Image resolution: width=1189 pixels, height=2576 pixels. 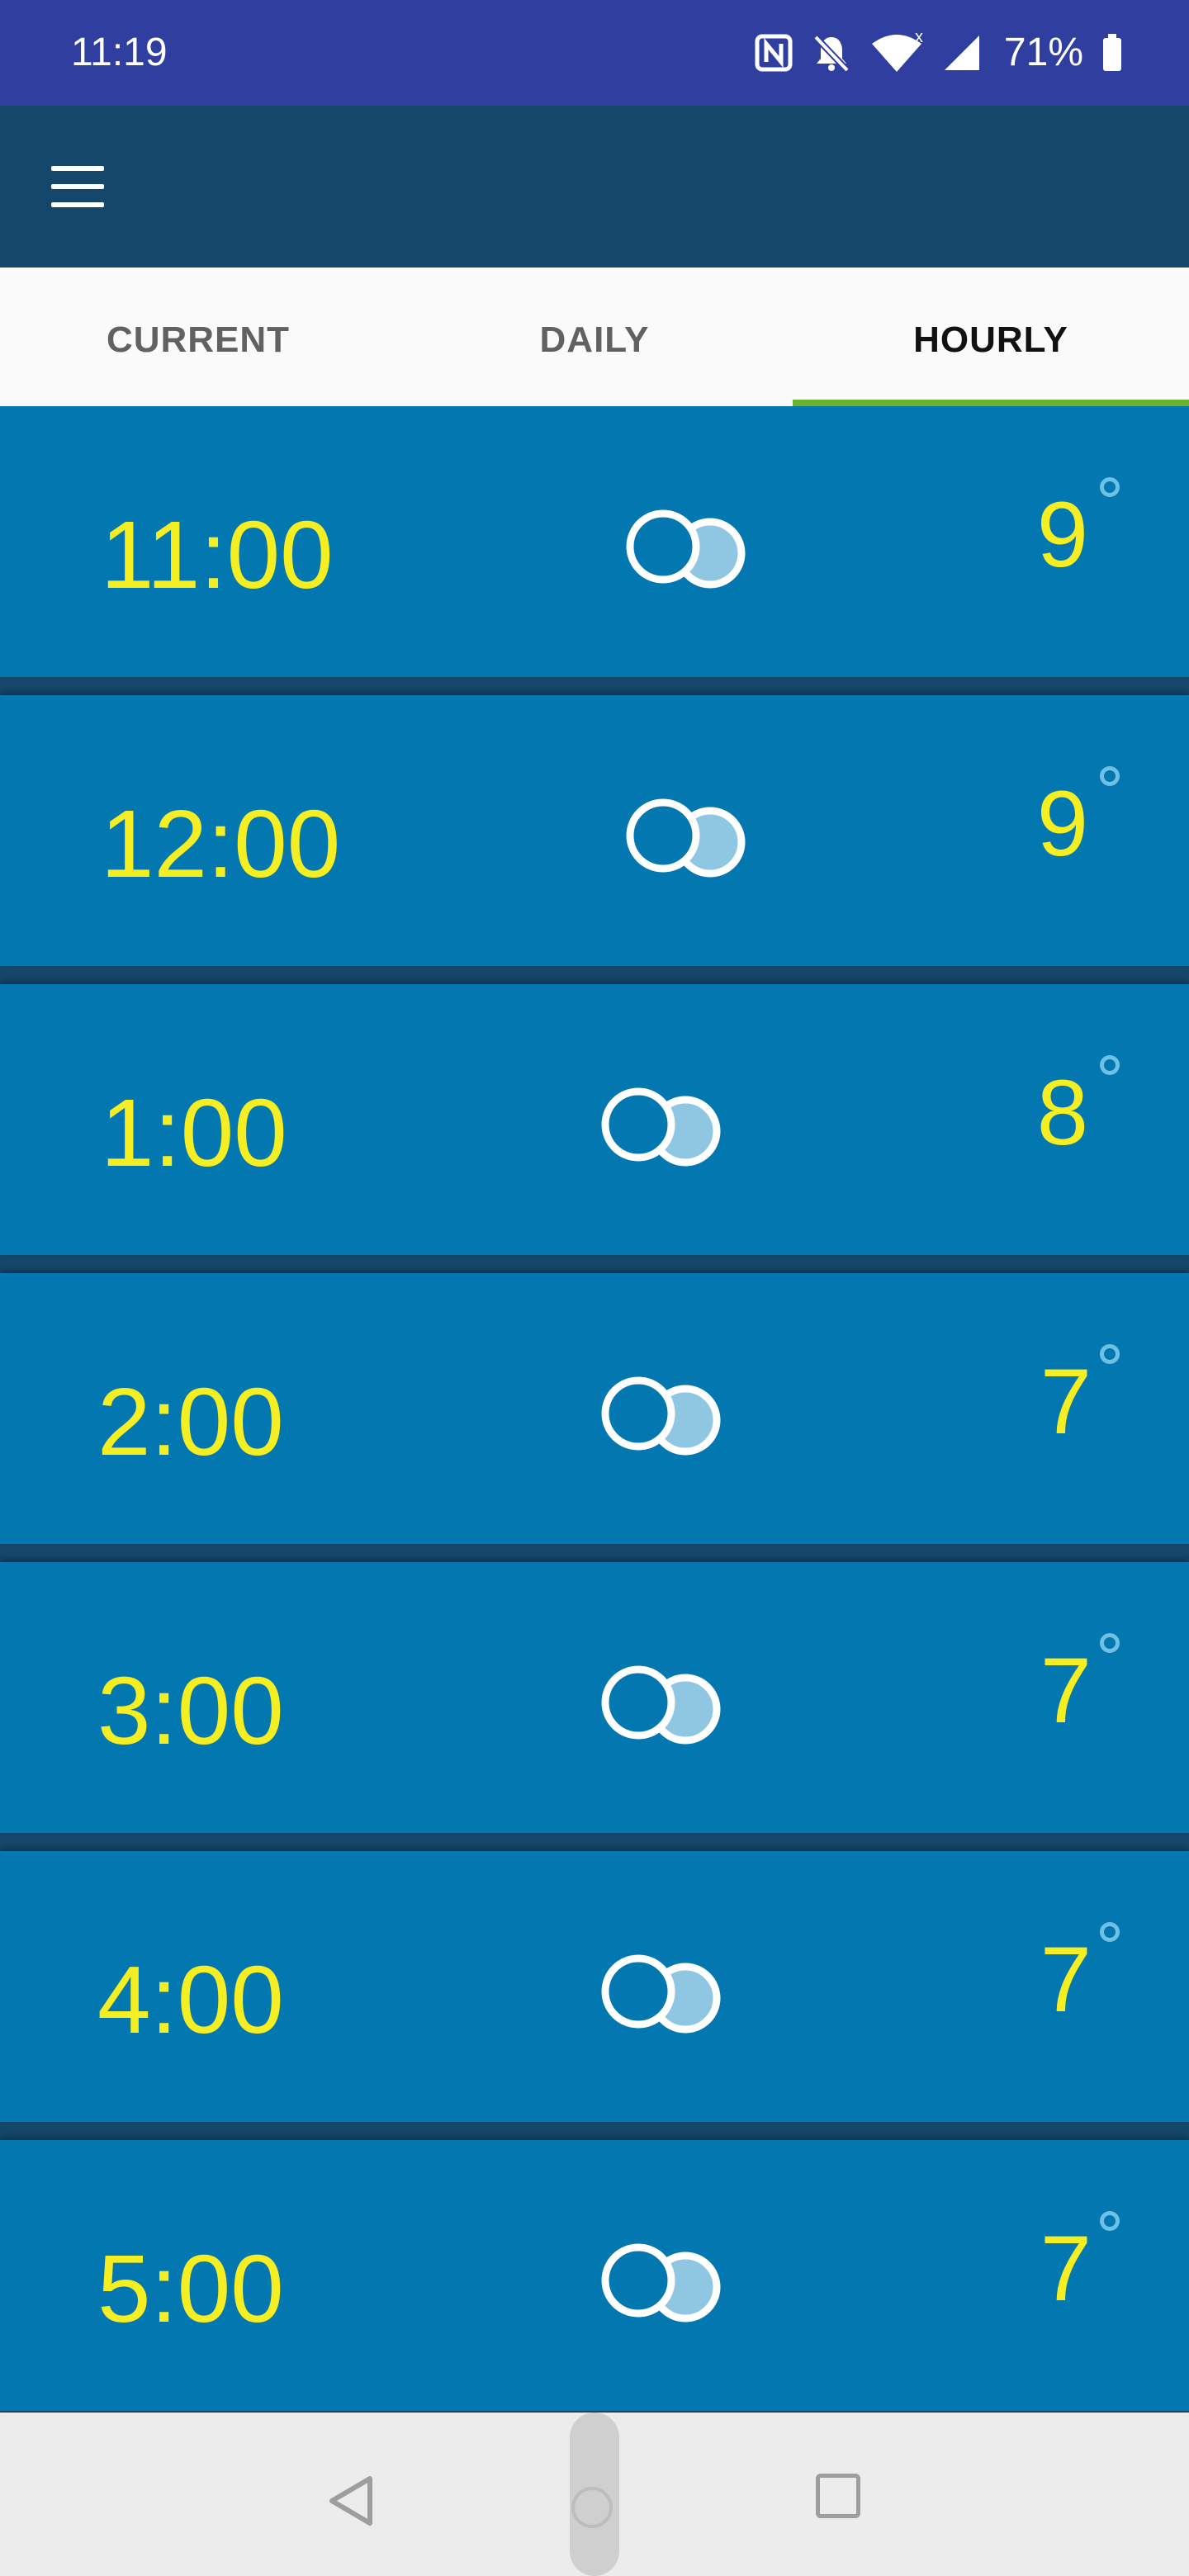 I want to click on hourly-row: 2:00 7, so click(x=594, y=1408).